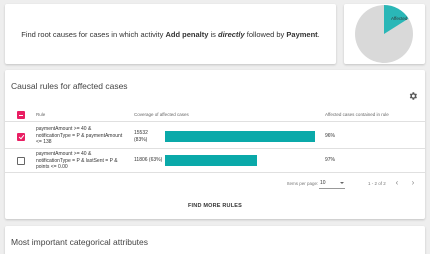  What do you see at coordinates (231, 34) in the screenshot?
I see `relation-term: directly` at bounding box center [231, 34].